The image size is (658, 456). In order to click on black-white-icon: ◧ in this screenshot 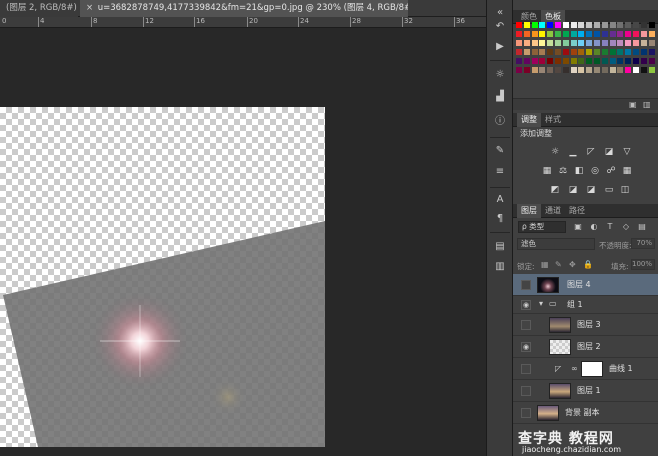, I will do `click(579, 171)`.